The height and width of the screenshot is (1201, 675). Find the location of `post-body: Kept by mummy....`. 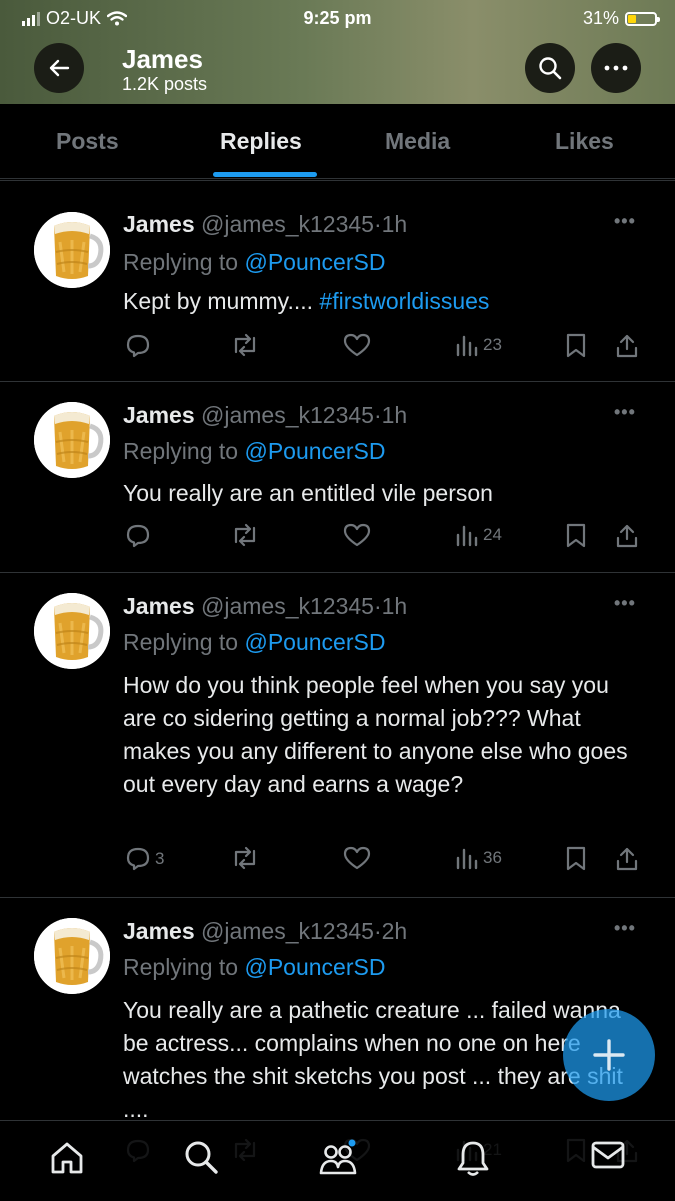

post-body: Kept by mummy.... is located at coordinates (221, 301).